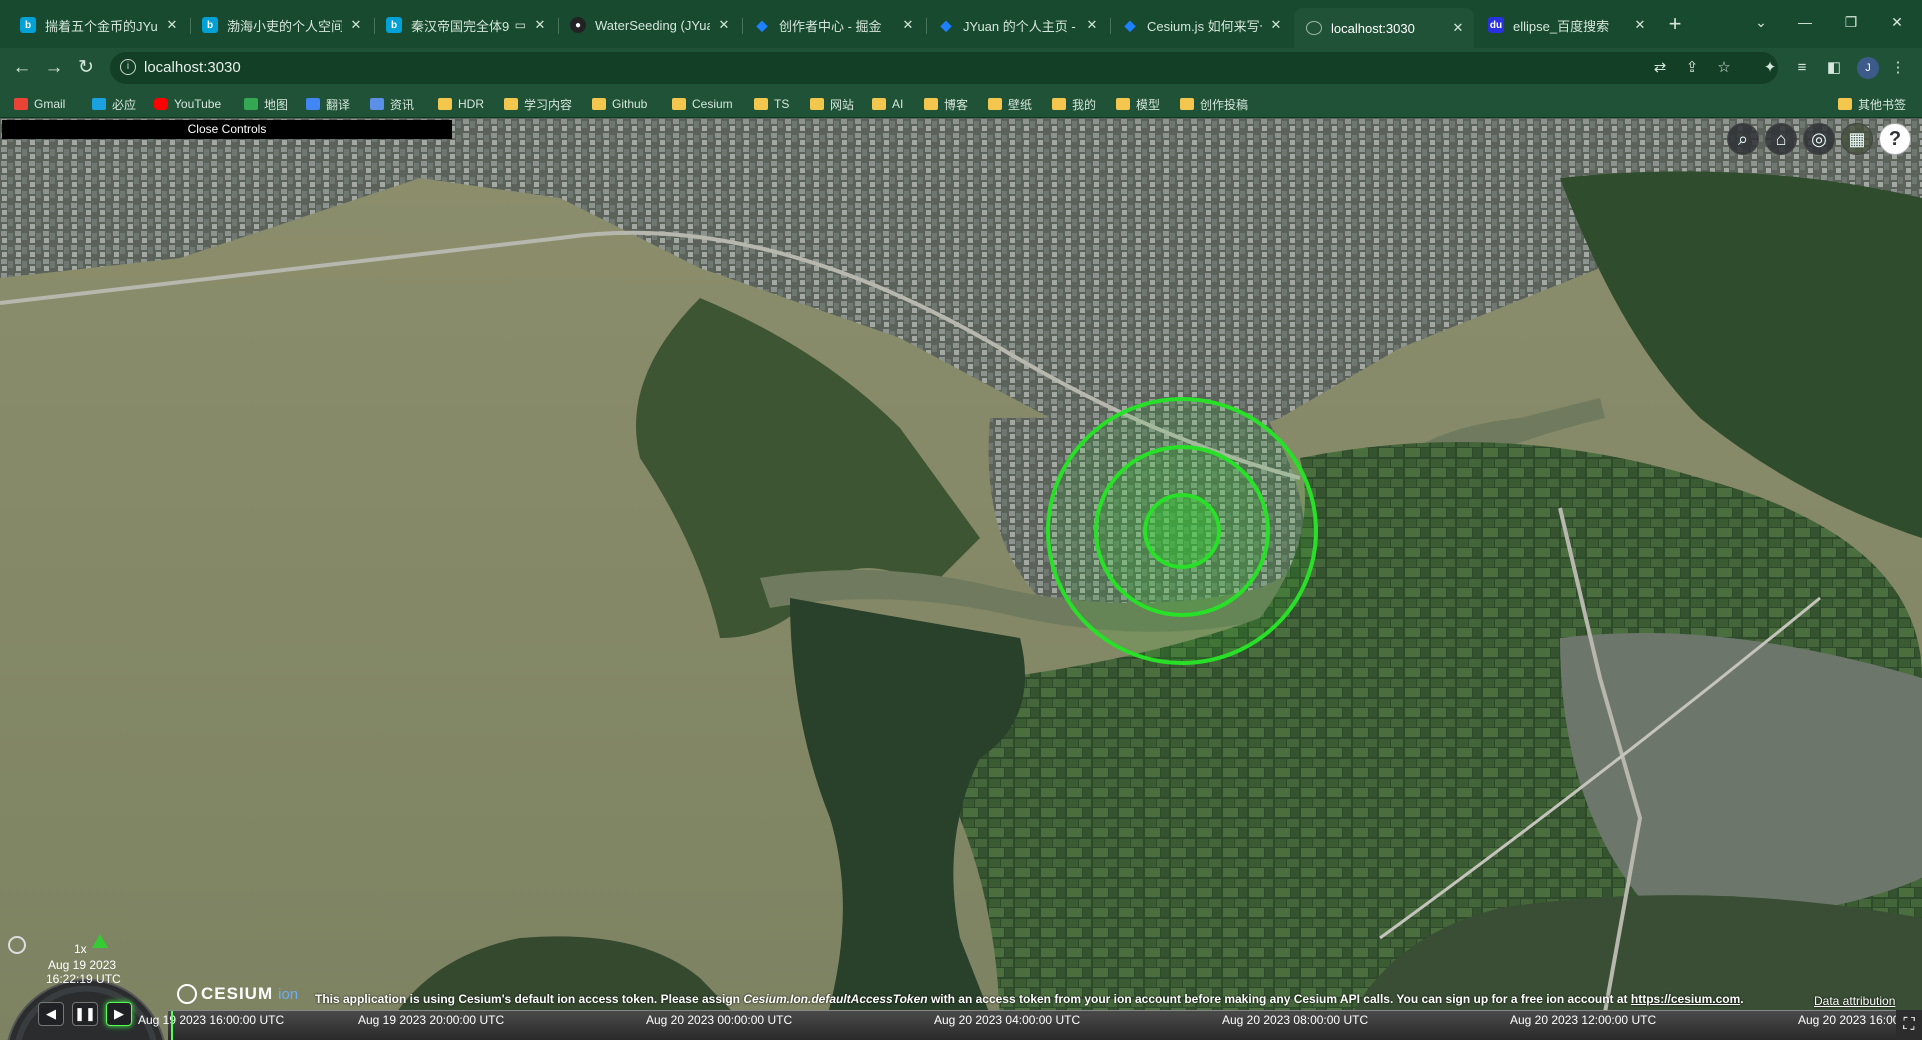 The height and width of the screenshot is (1040, 1922). I want to click on bookmark-folder-ts: TS, so click(771, 104).